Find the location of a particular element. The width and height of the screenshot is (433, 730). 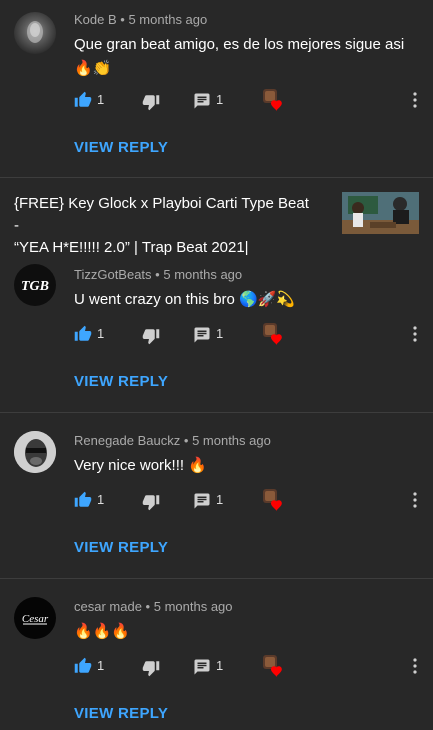

comment-text: 🔥🔥🔥 is located at coordinates (102, 631).